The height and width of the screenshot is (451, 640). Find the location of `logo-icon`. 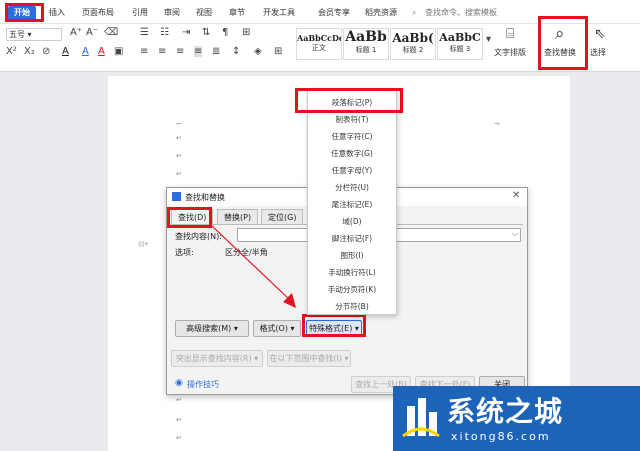

logo-icon is located at coordinates (421, 418).